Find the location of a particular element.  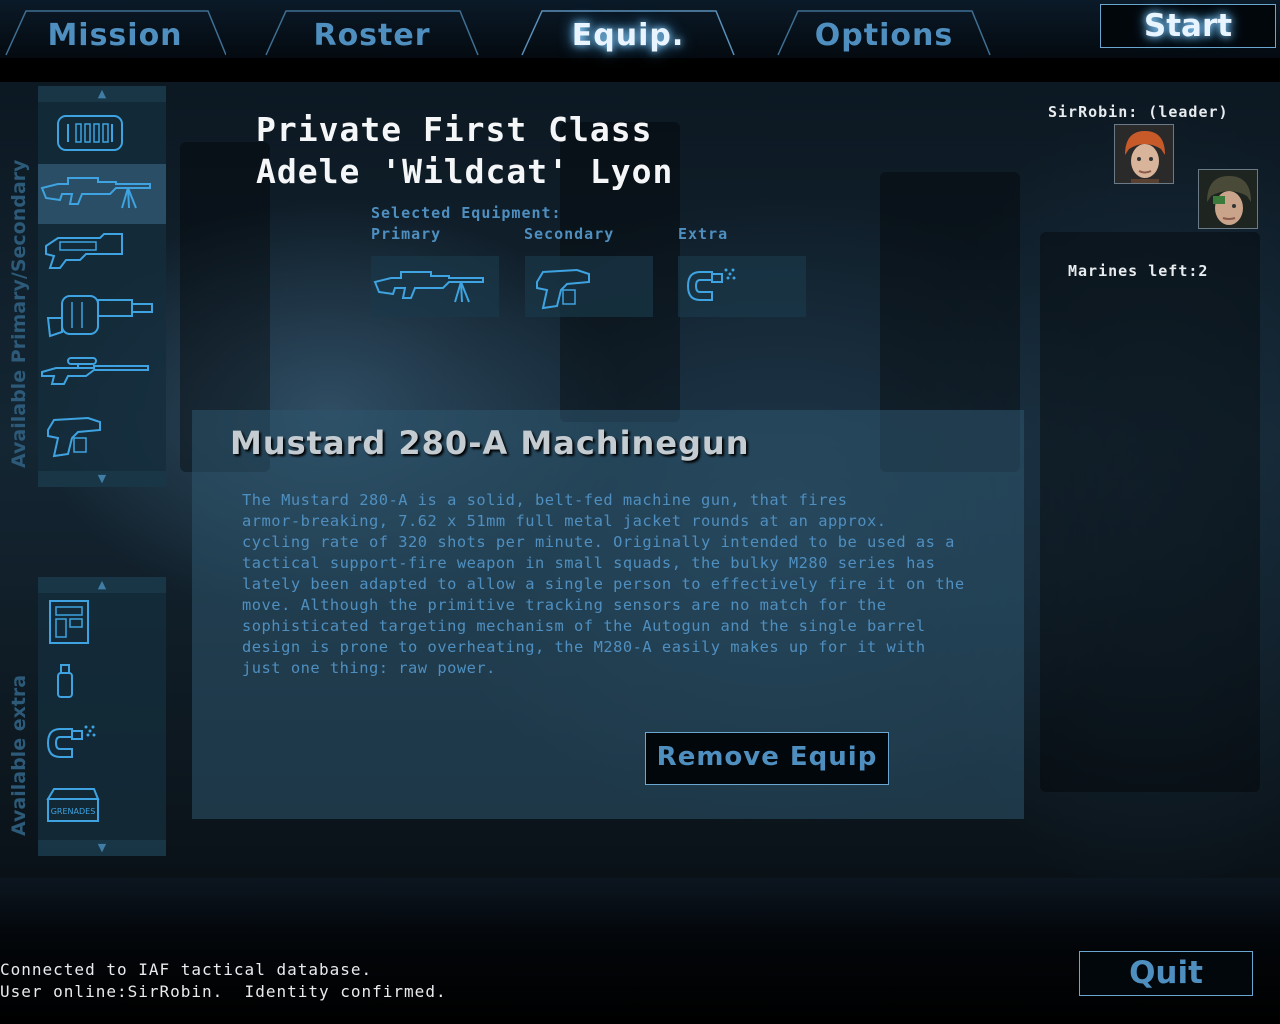

status-line-1: Connected to IAF tactical database. is located at coordinates (186, 969).